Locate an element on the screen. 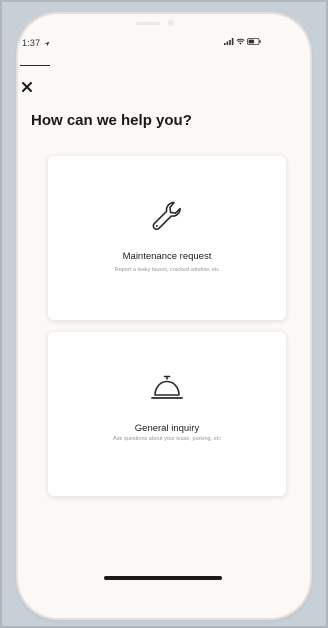 This screenshot has width=328, height=628. wrench-icon is located at coordinates (167, 217).